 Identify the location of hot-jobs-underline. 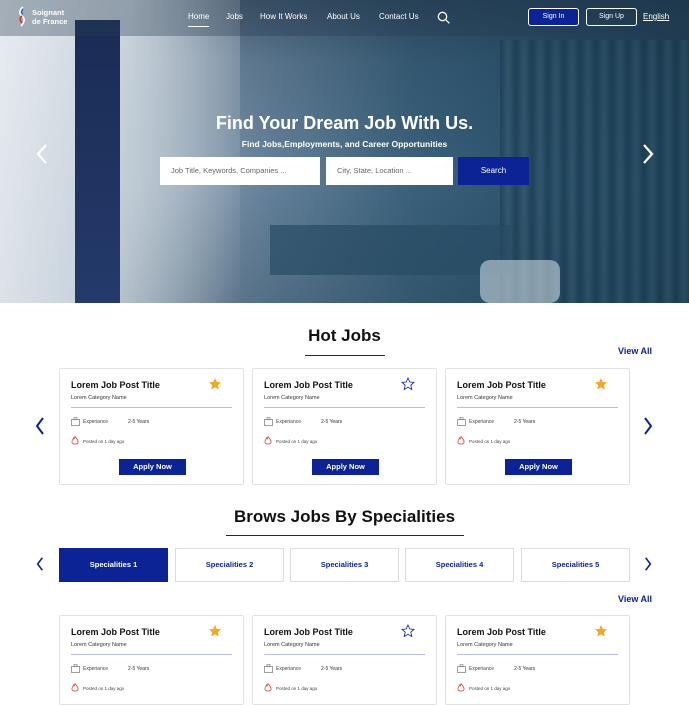
(345, 355).